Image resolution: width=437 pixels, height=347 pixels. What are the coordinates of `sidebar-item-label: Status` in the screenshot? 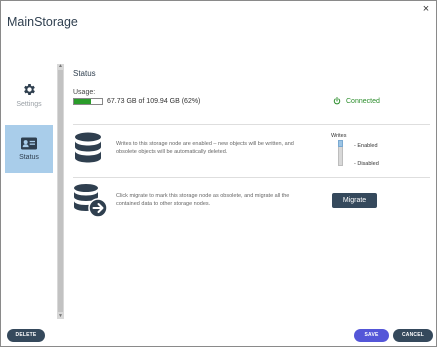 It's located at (29, 157).